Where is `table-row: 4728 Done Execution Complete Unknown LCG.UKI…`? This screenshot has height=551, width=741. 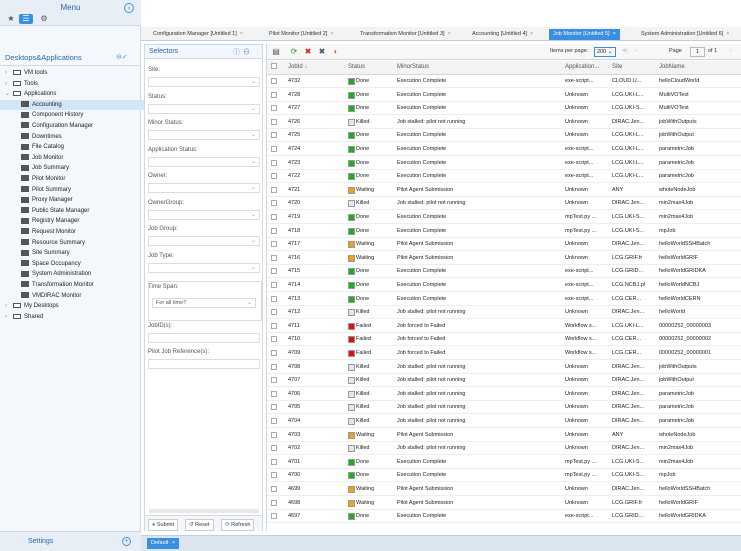
table-row: 4728 Done Execution Complete Unknown LCG.UKI… is located at coordinates (504, 96).